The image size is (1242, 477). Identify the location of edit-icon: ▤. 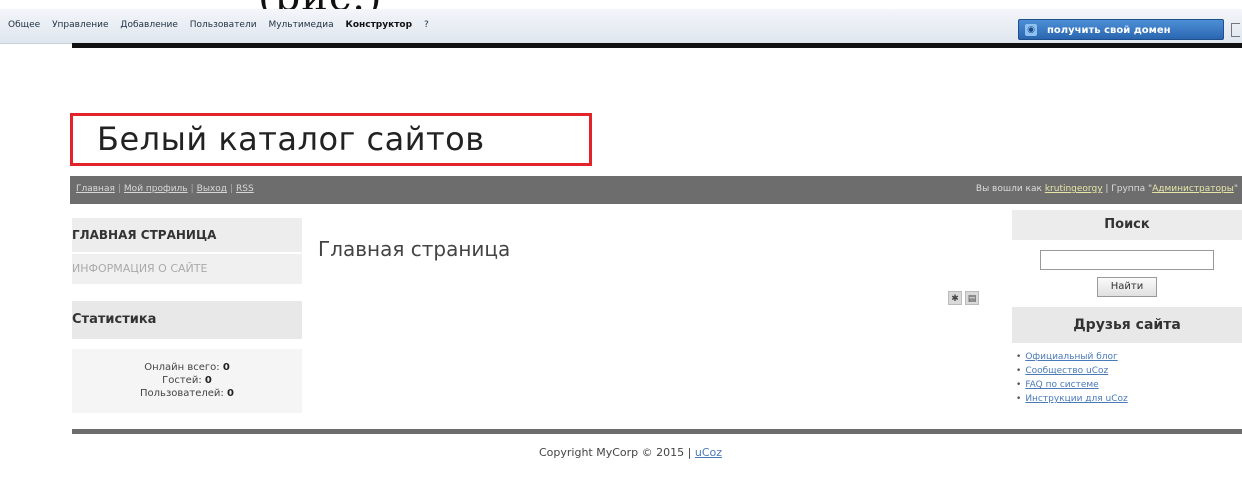
(972, 298).